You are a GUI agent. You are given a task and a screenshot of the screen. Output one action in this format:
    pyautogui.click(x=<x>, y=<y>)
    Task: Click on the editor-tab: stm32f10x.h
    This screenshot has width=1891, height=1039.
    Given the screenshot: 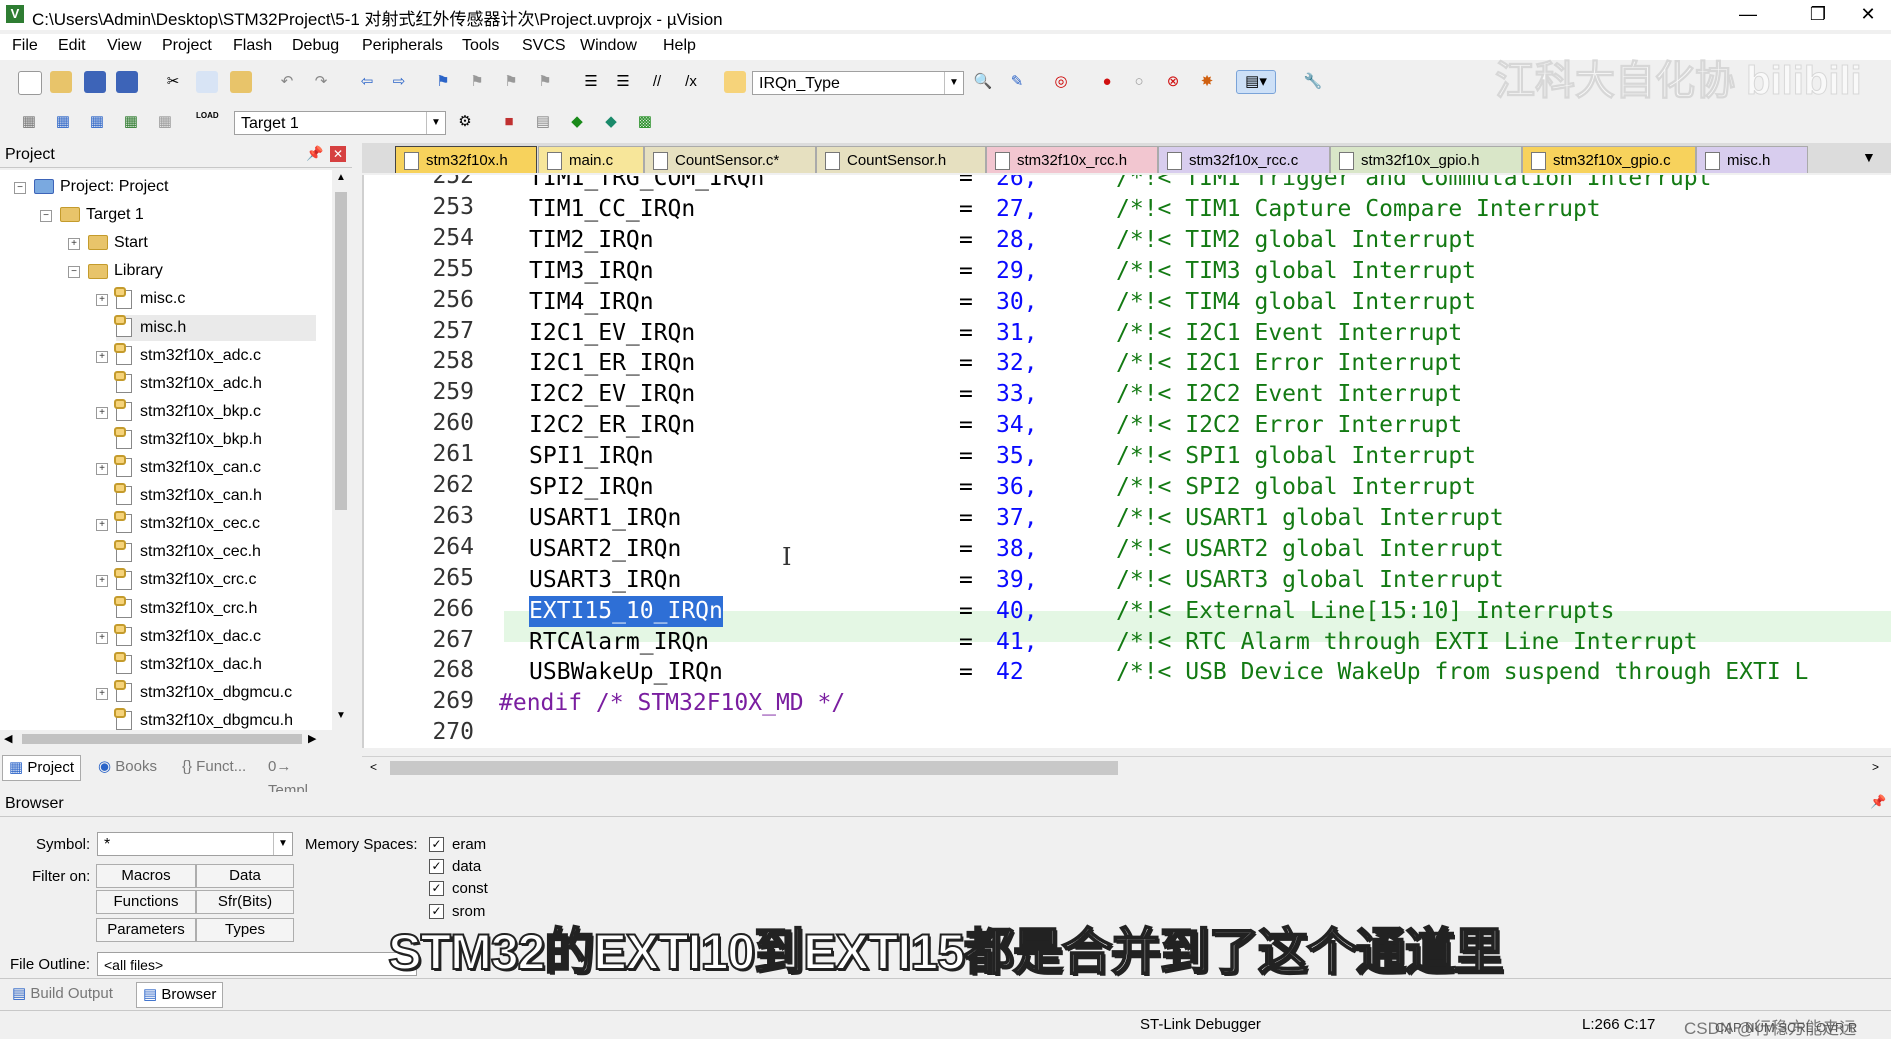 What is the action you would take?
    pyautogui.click(x=466, y=159)
    